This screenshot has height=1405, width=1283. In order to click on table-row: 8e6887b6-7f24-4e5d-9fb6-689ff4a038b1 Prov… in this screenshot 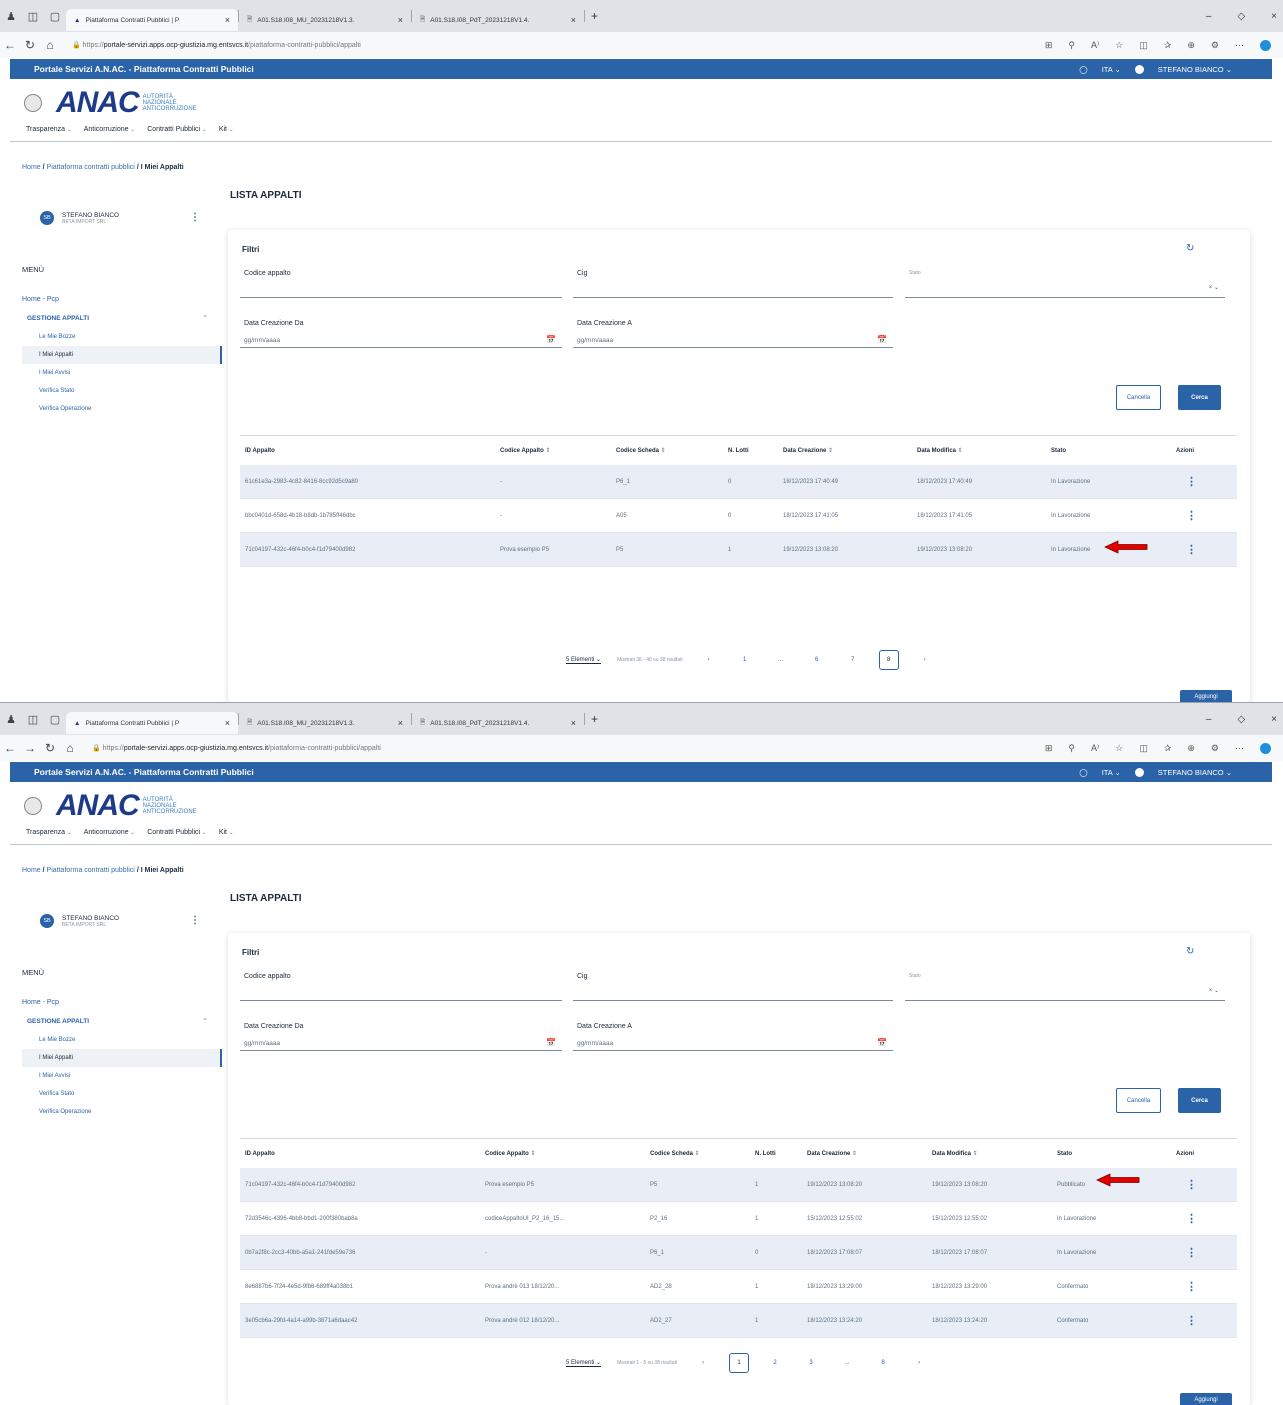, I will do `click(738, 1287)`.